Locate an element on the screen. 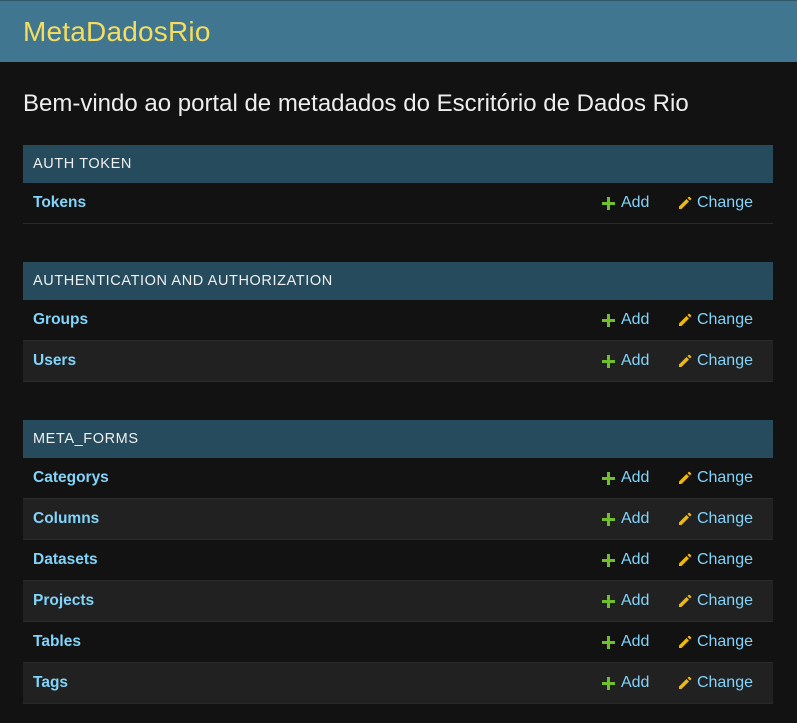 This screenshot has height=723, width=797. site-brand-link: MetaDadosRio is located at coordinates (117, 32).